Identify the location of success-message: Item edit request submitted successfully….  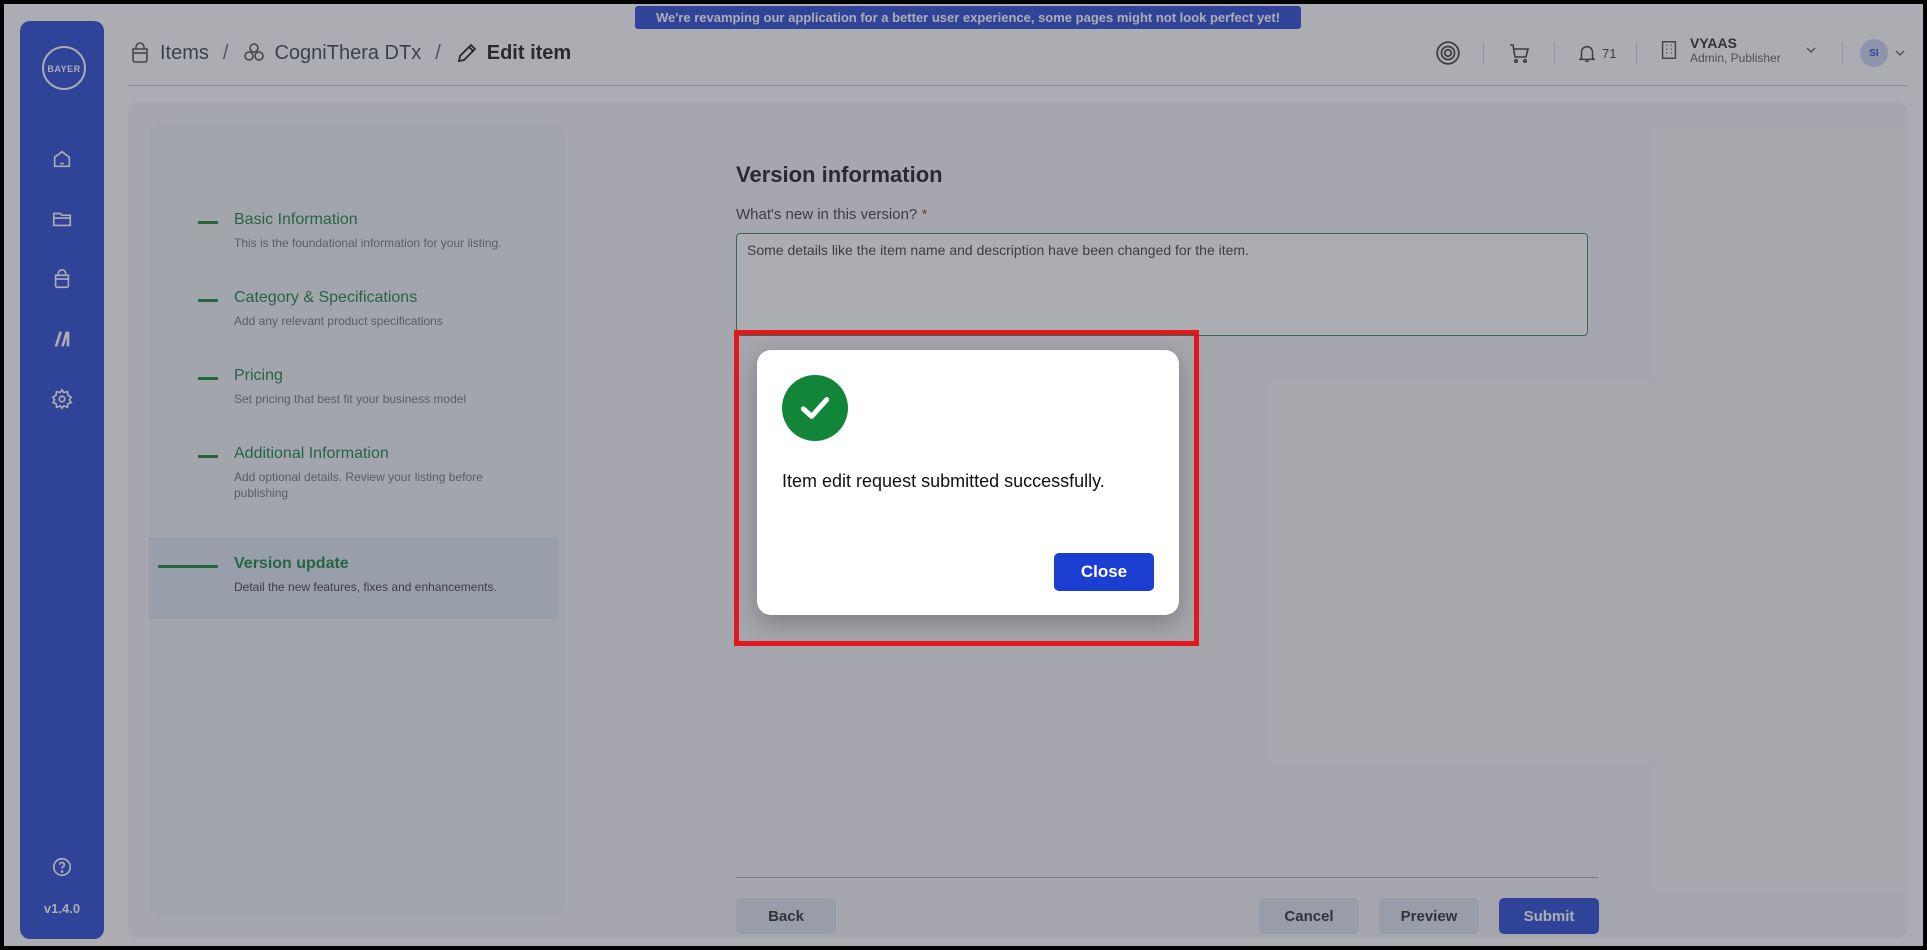
(943, 481).